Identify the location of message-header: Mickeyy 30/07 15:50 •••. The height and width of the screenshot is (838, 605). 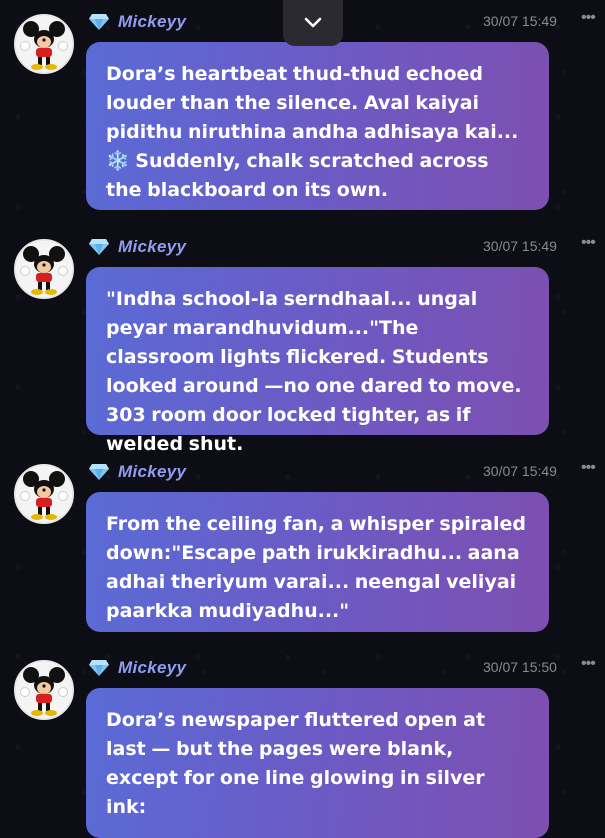
(346, 669).